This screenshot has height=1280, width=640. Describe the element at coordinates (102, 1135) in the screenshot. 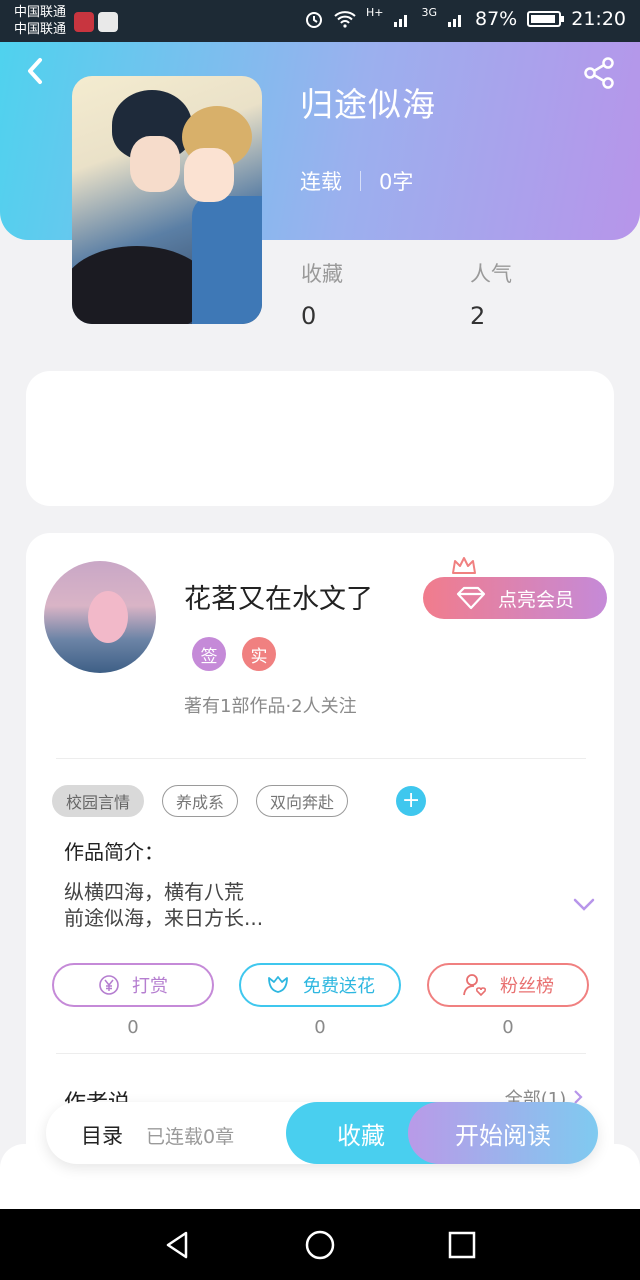

I see `toc-button: 目录` at that location.